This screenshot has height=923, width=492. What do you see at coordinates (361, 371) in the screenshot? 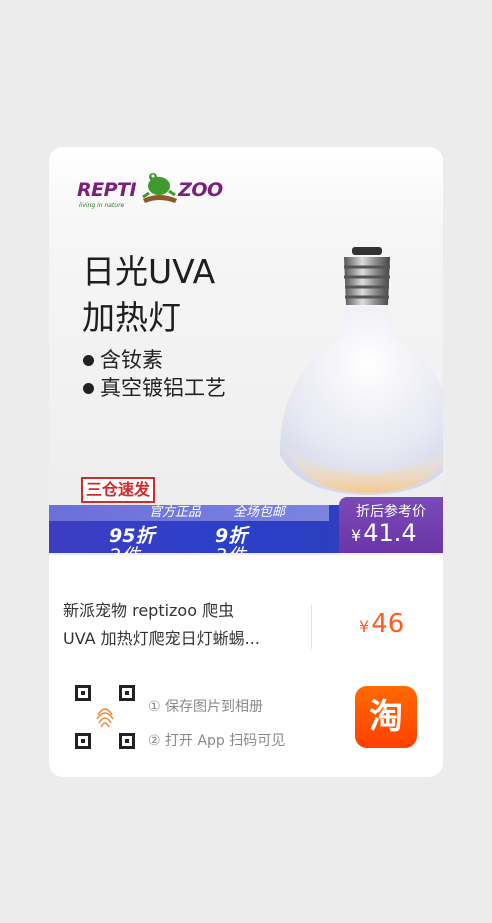
I see `uva-bulb-image` at bounding box center [361, 371].